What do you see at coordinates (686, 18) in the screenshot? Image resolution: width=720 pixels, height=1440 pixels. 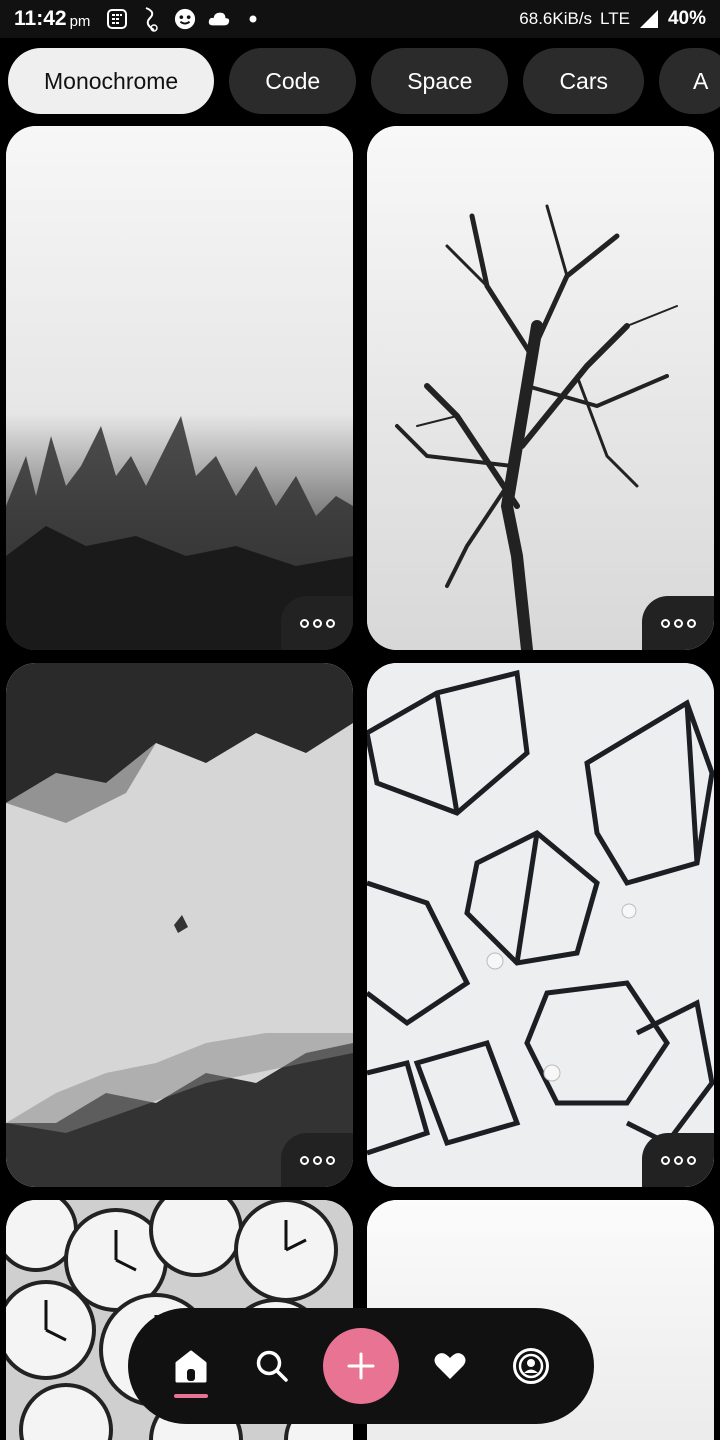 I see `battery-level: 40%` at bounding box center [686, 18].